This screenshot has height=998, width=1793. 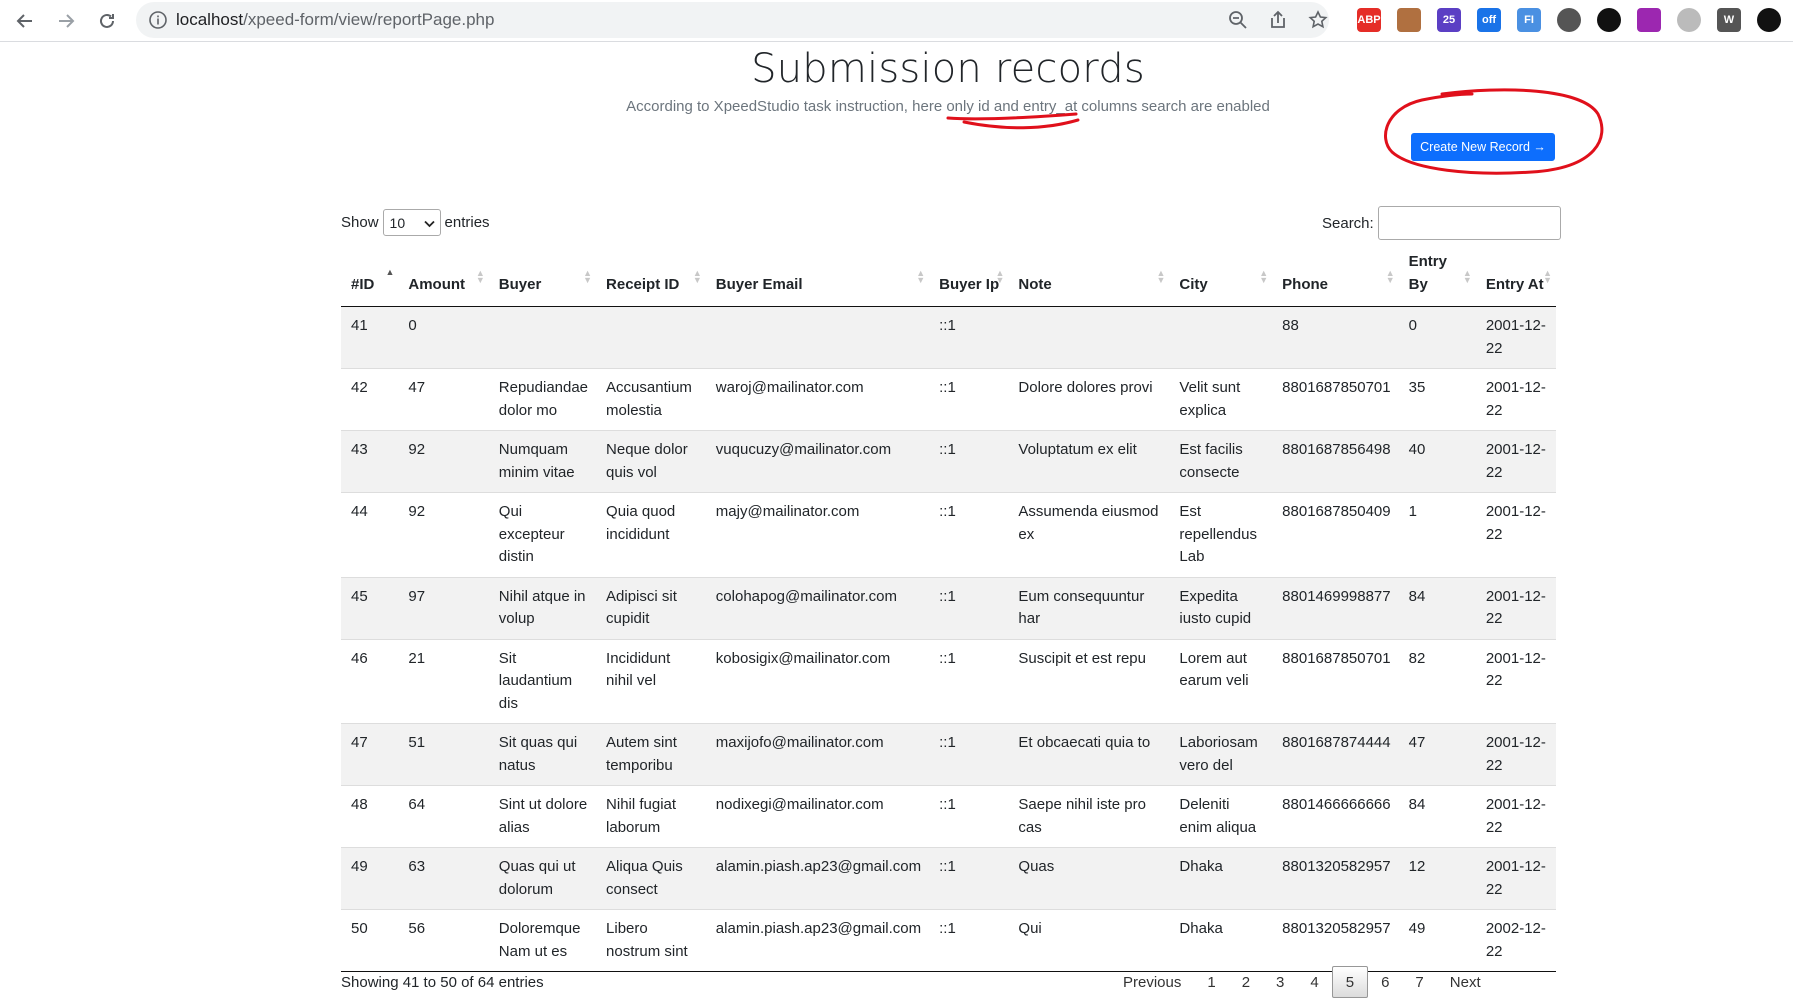 I want to click on page-button: 6, so click(x=1385, y=982).